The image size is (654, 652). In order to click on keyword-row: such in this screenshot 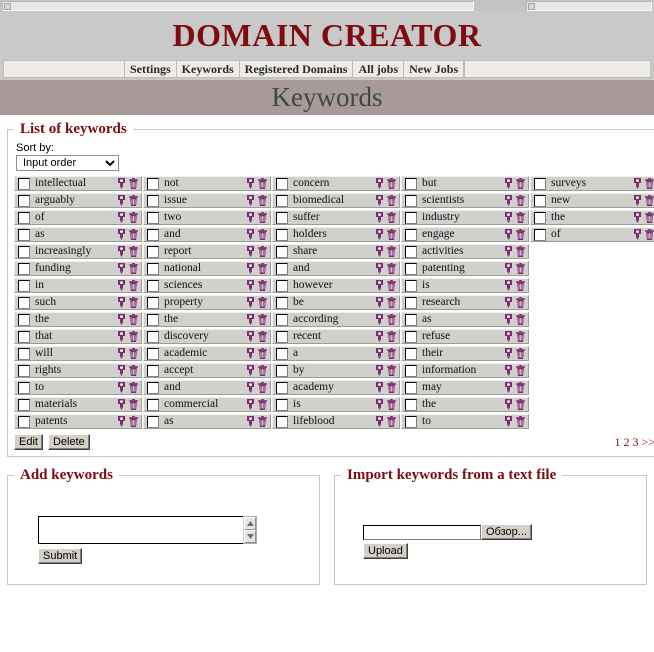, I will do `click(78, 302)`.